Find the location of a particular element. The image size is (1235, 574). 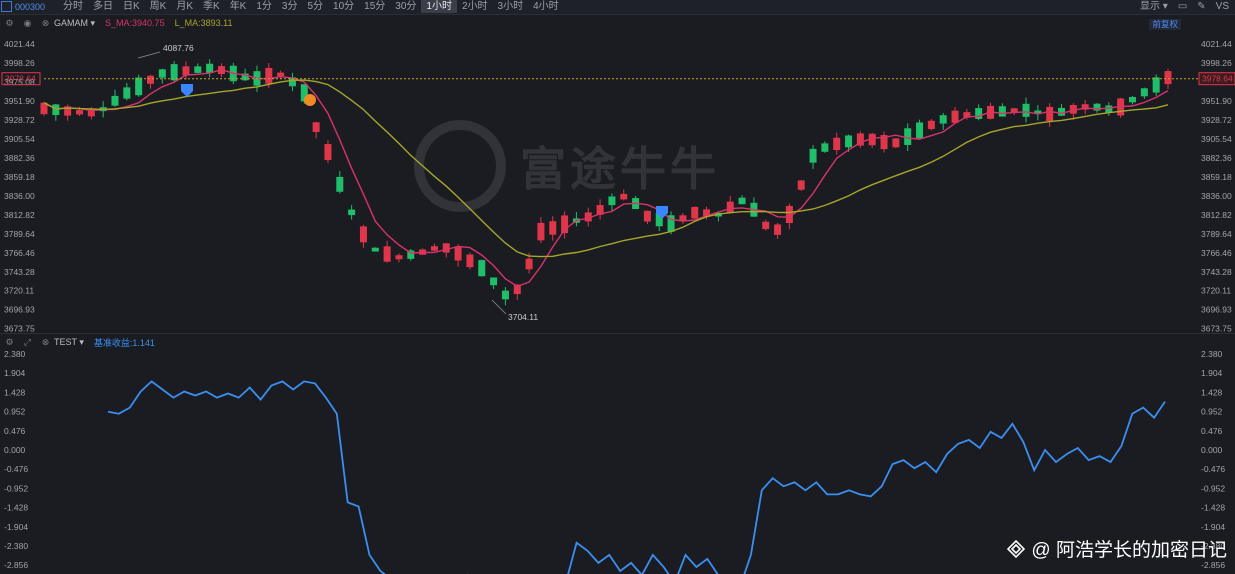

y-tick-left: 3882.36 is located at coordinates (19, 158).